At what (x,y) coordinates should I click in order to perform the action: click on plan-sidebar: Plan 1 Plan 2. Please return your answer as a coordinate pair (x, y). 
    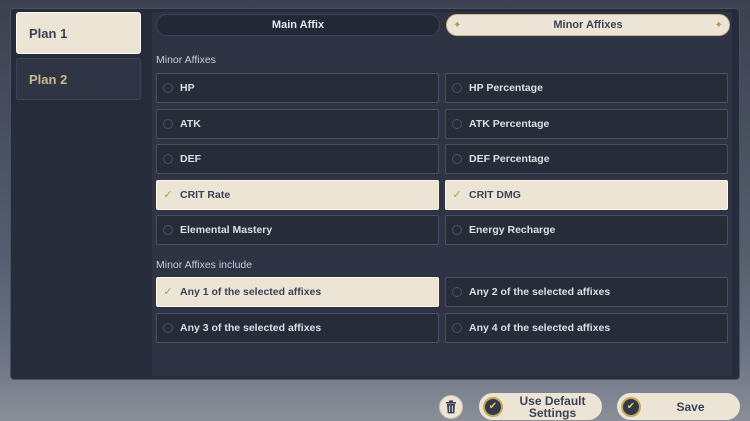
    Looking at the image, I should click on (78, 58).